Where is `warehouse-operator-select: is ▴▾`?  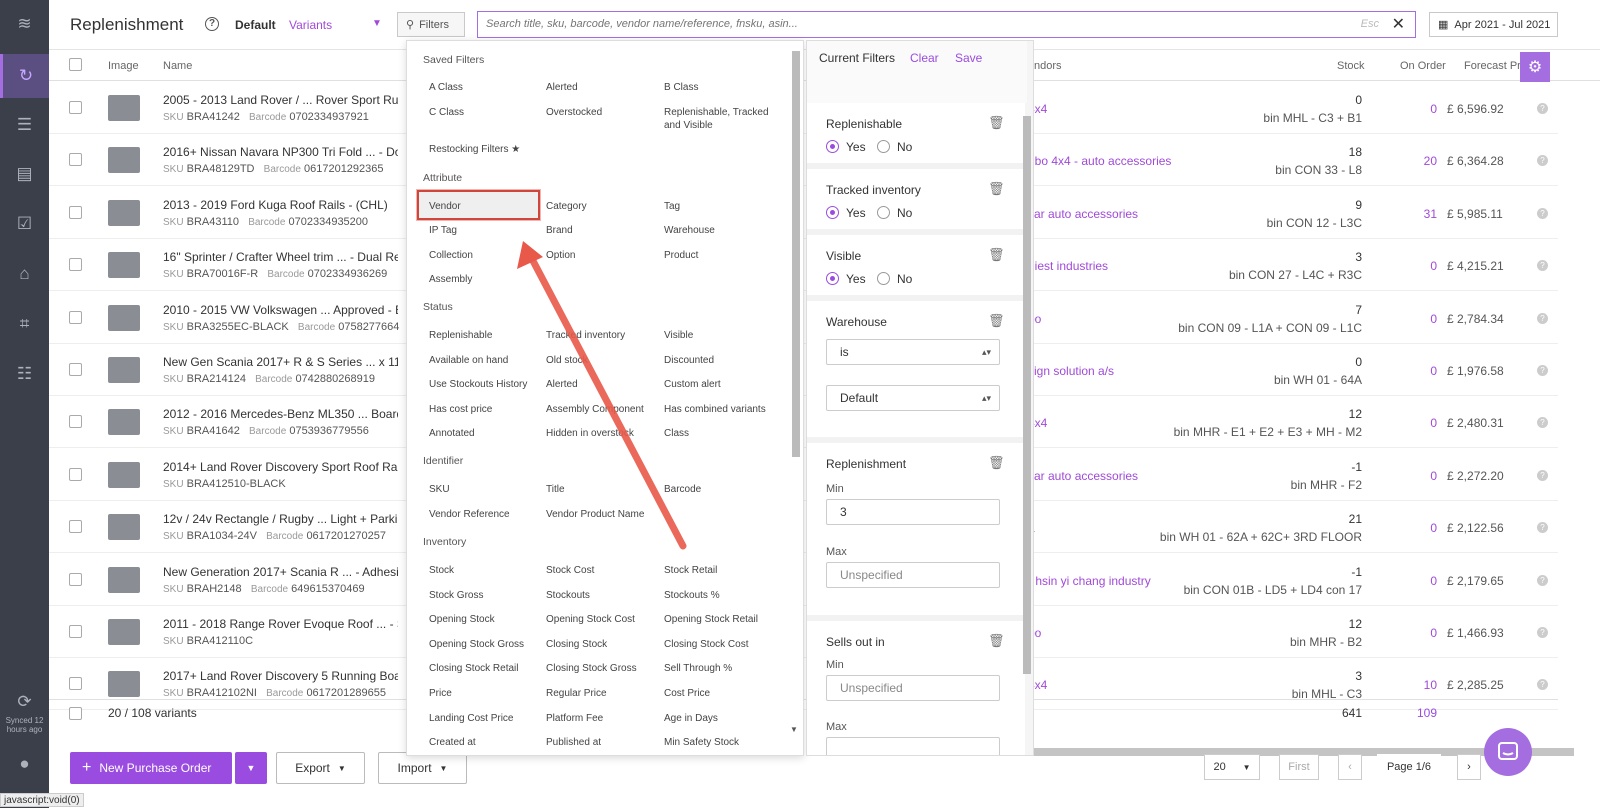 warehouse-operator-select: is ▴▾ is located at coordinates (913, 352).